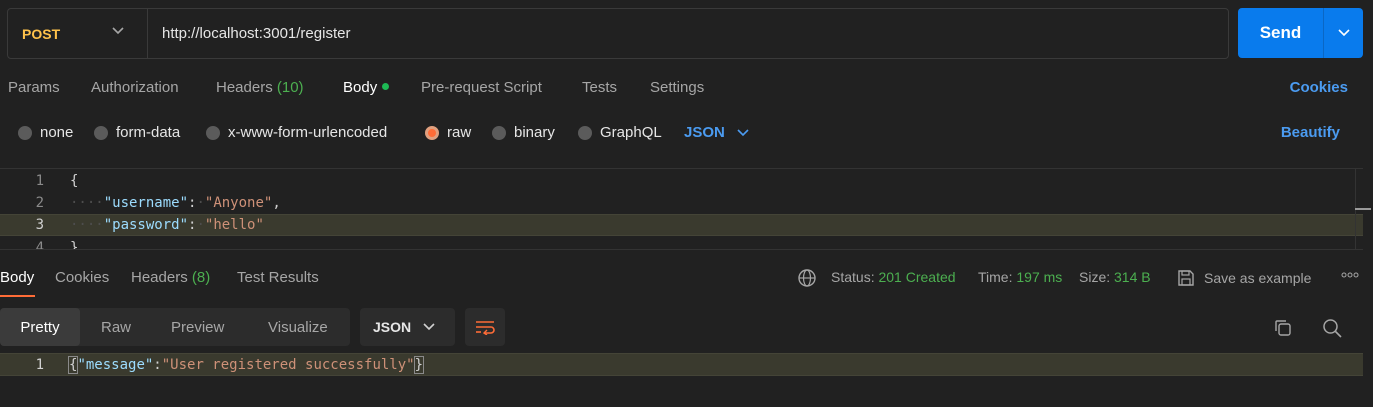 The width and height of the screenshot is (1373, 407). Describe the element at coordinates (677, 87) in the screenshot. I see `tab-settings: Settings` at that location.